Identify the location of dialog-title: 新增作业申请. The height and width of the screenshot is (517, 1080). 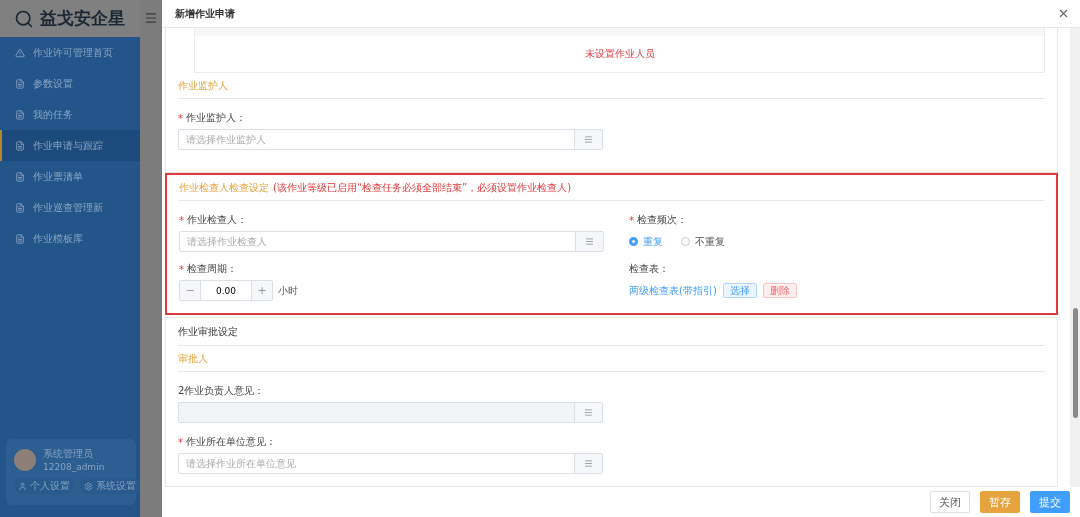
(205, 13).